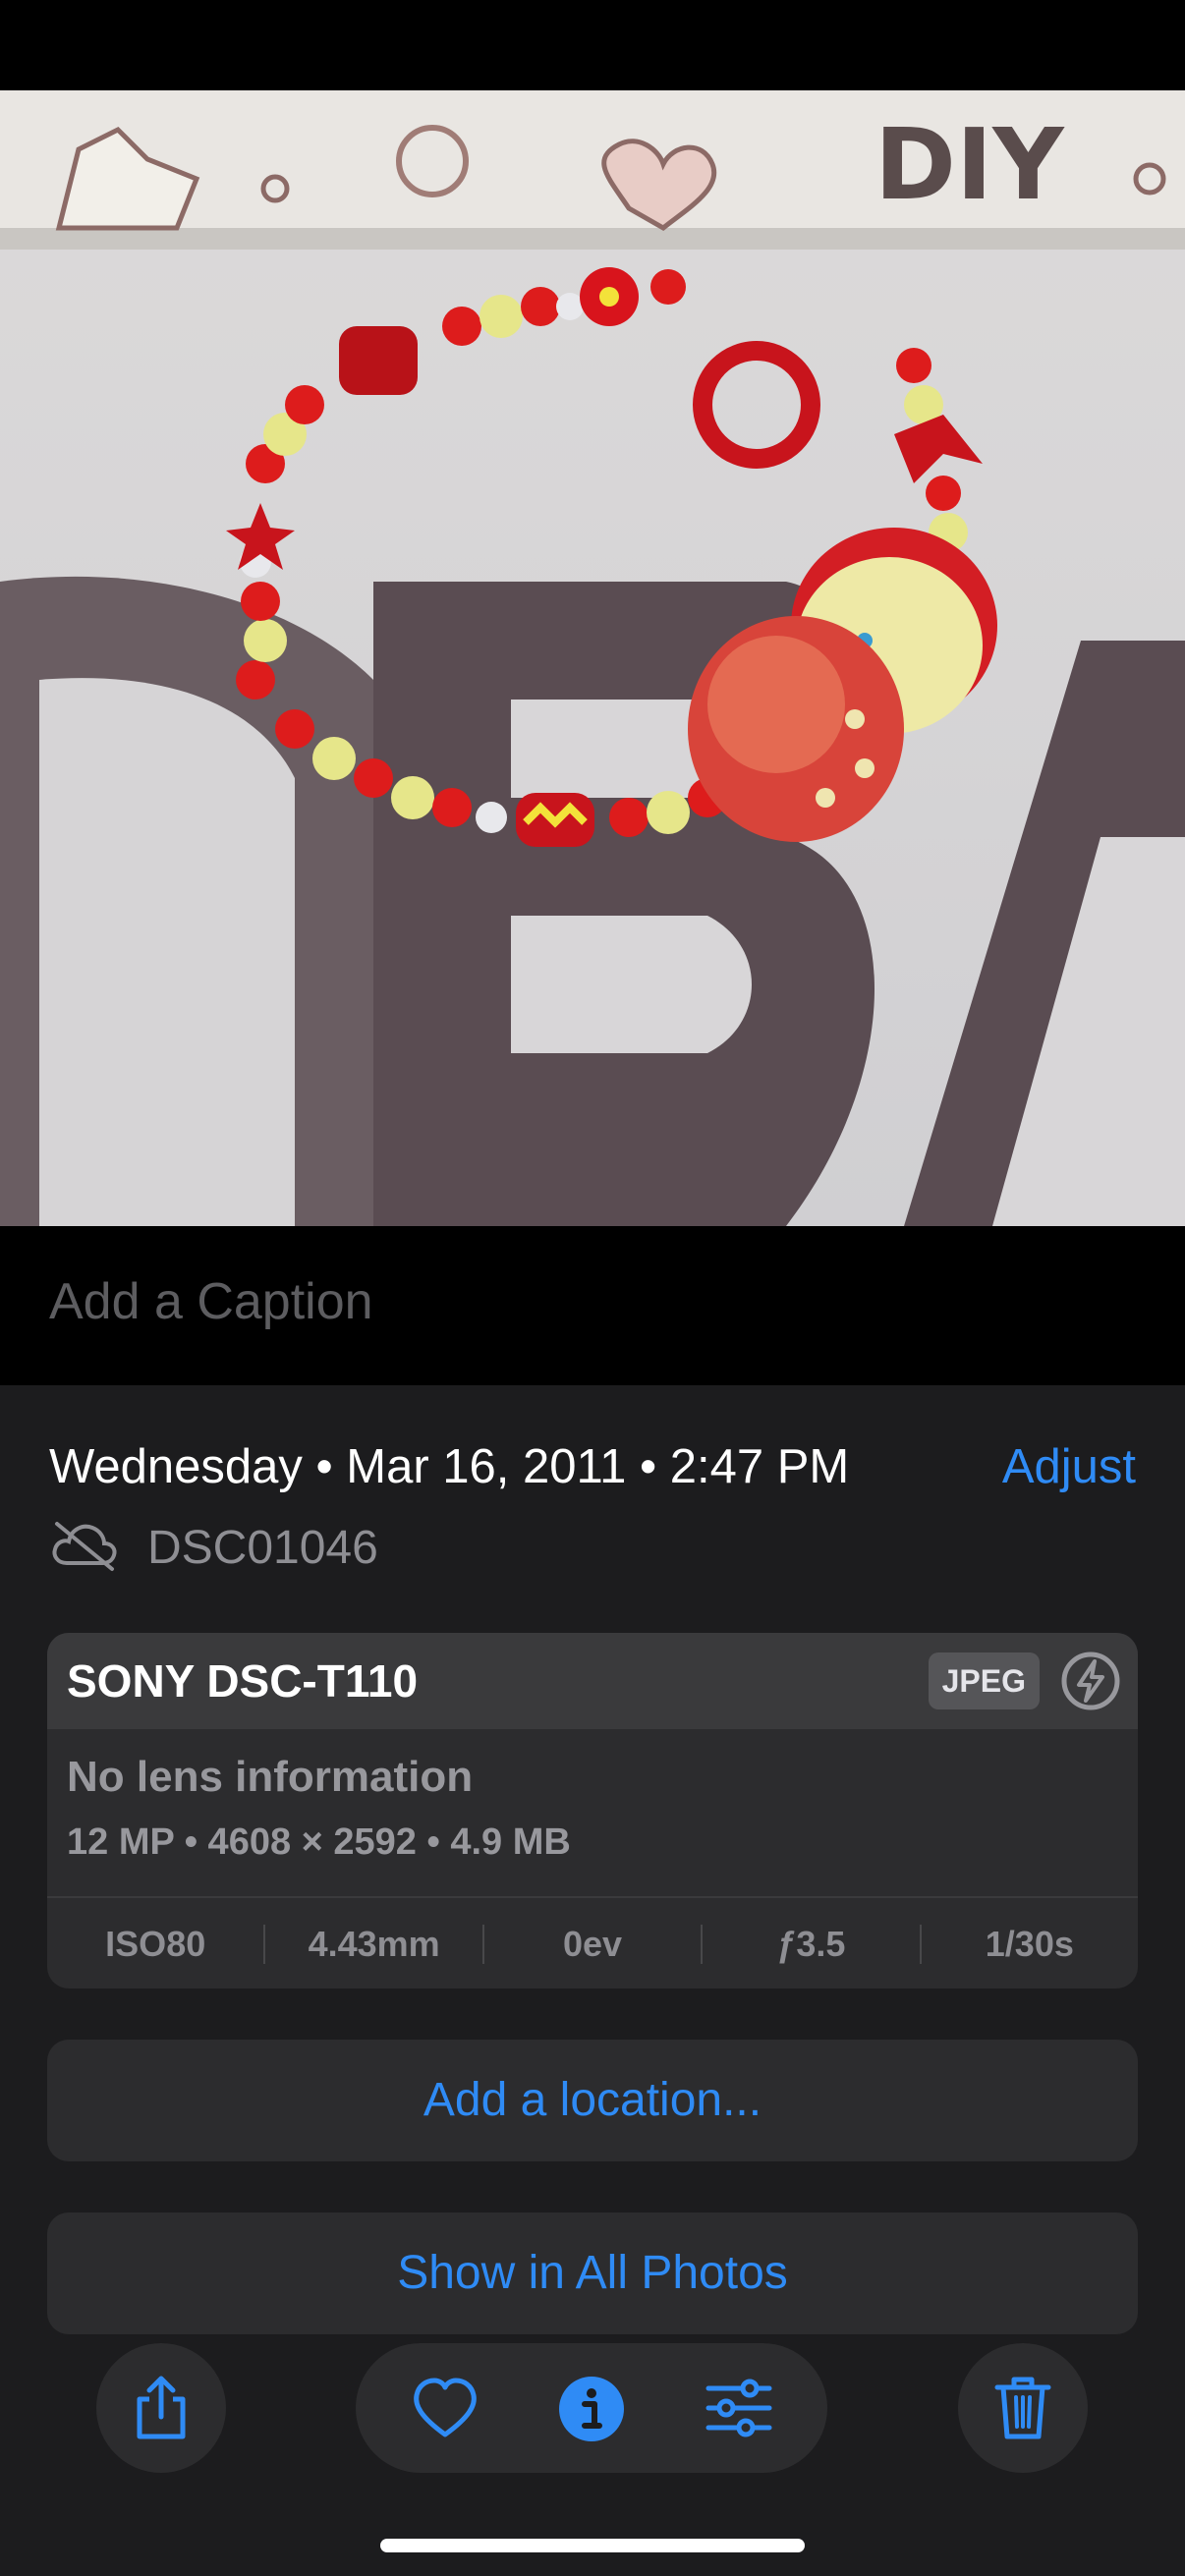 This screenshot has height=2576, width=1185. What do you see at coordinates (262, 1547) in the screenshot?
I see `filename: DSC01046` at bounding box center [262, 1547].